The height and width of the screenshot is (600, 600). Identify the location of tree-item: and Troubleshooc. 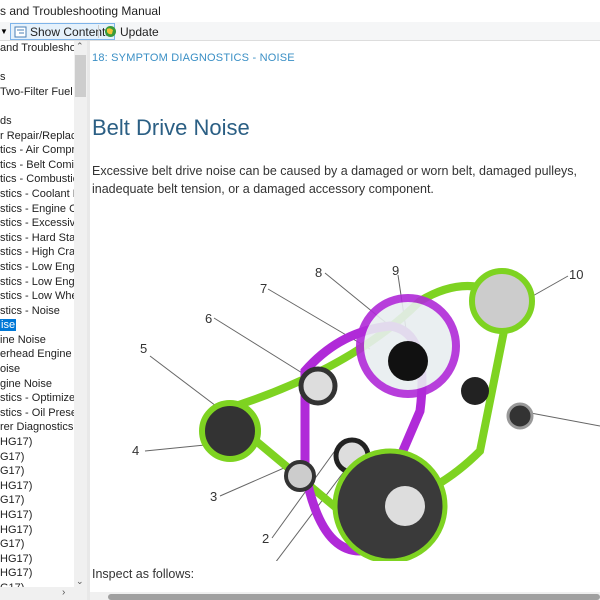
(37, 48).